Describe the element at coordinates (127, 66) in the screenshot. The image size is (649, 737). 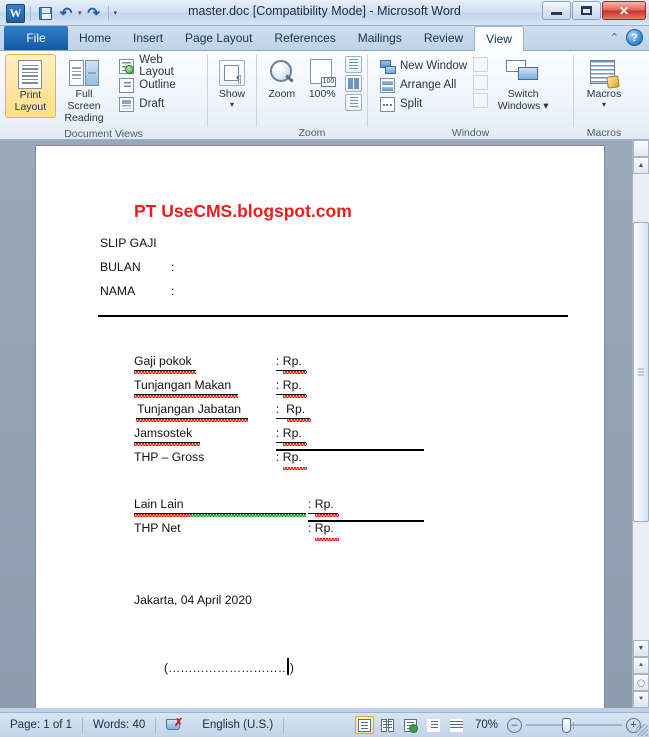
I see `web-layout-icon` at that location.